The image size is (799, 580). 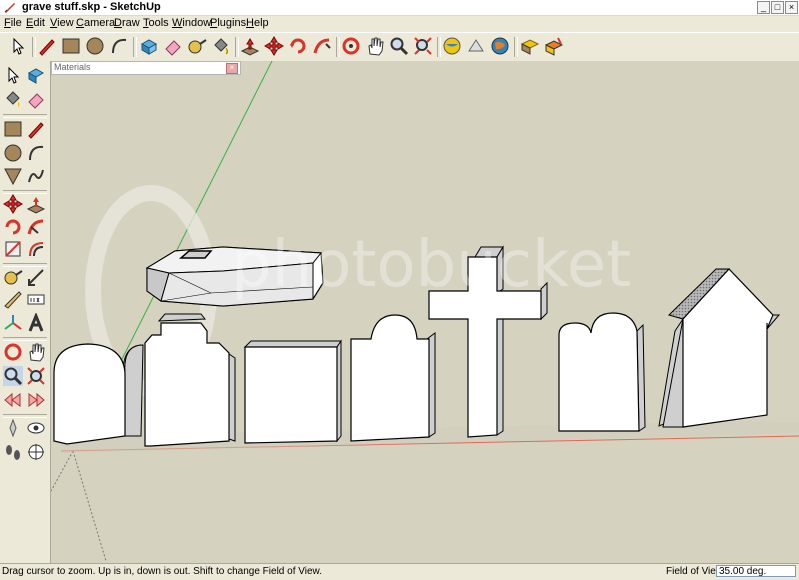 I want to click on look-around-icon, so click(x=36, y=428).